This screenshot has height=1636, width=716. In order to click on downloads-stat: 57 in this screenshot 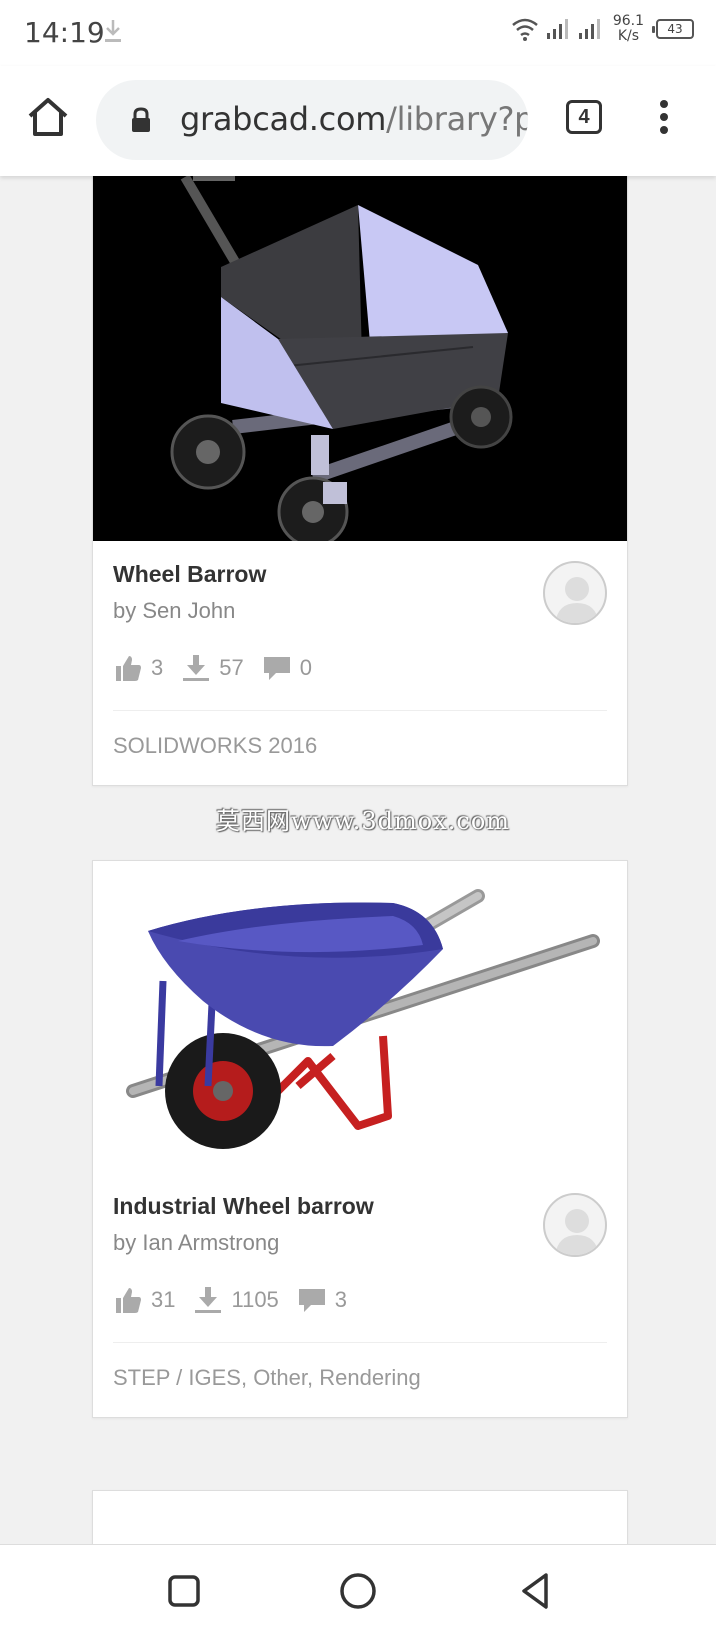, I will do `click(212, 668)`.